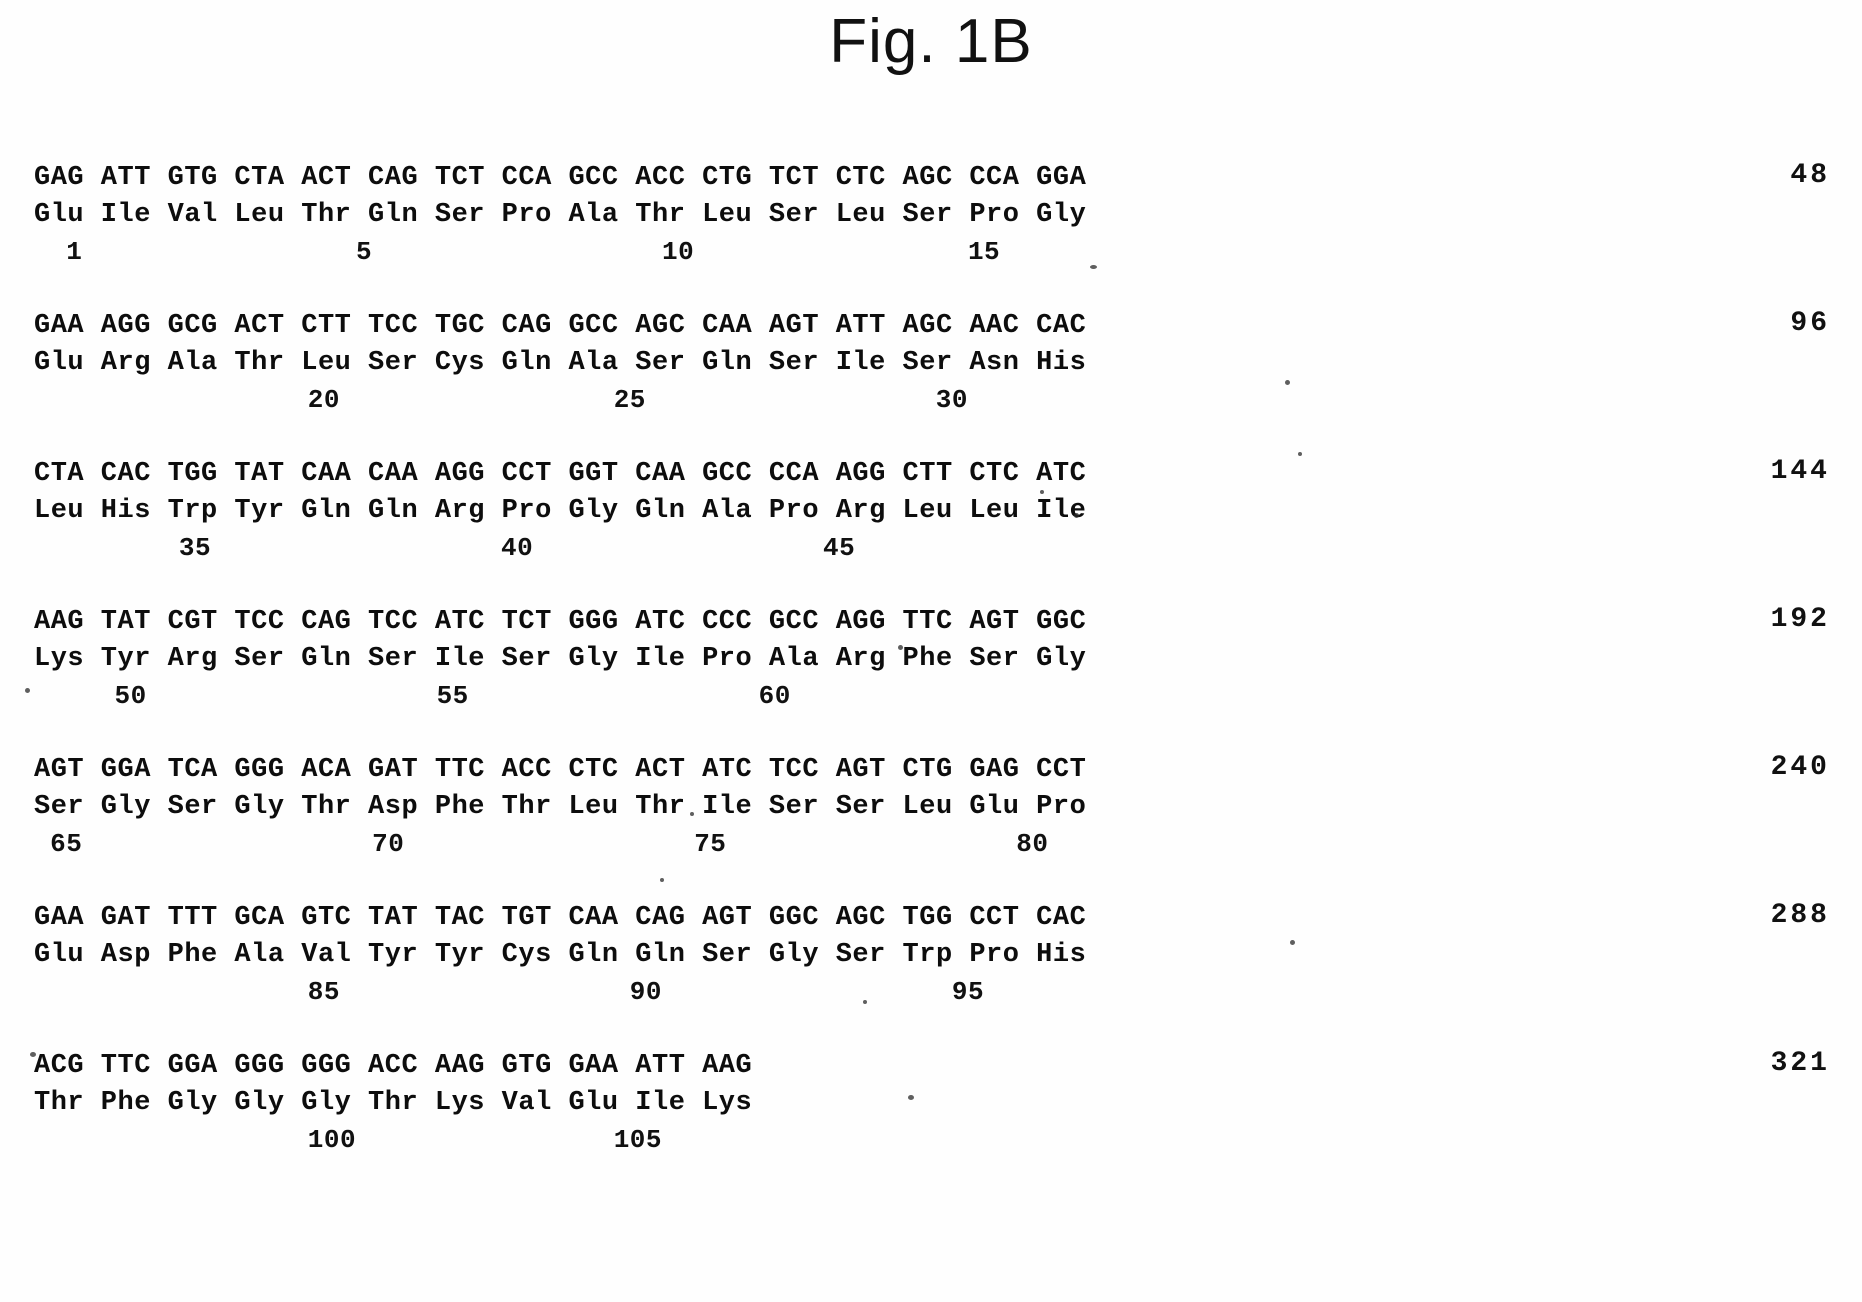  What do you see at coordinates (501, 400) in the screenshot?
I see `residue-numbering-line: 20 25 30` at bounding box center [501, 400].